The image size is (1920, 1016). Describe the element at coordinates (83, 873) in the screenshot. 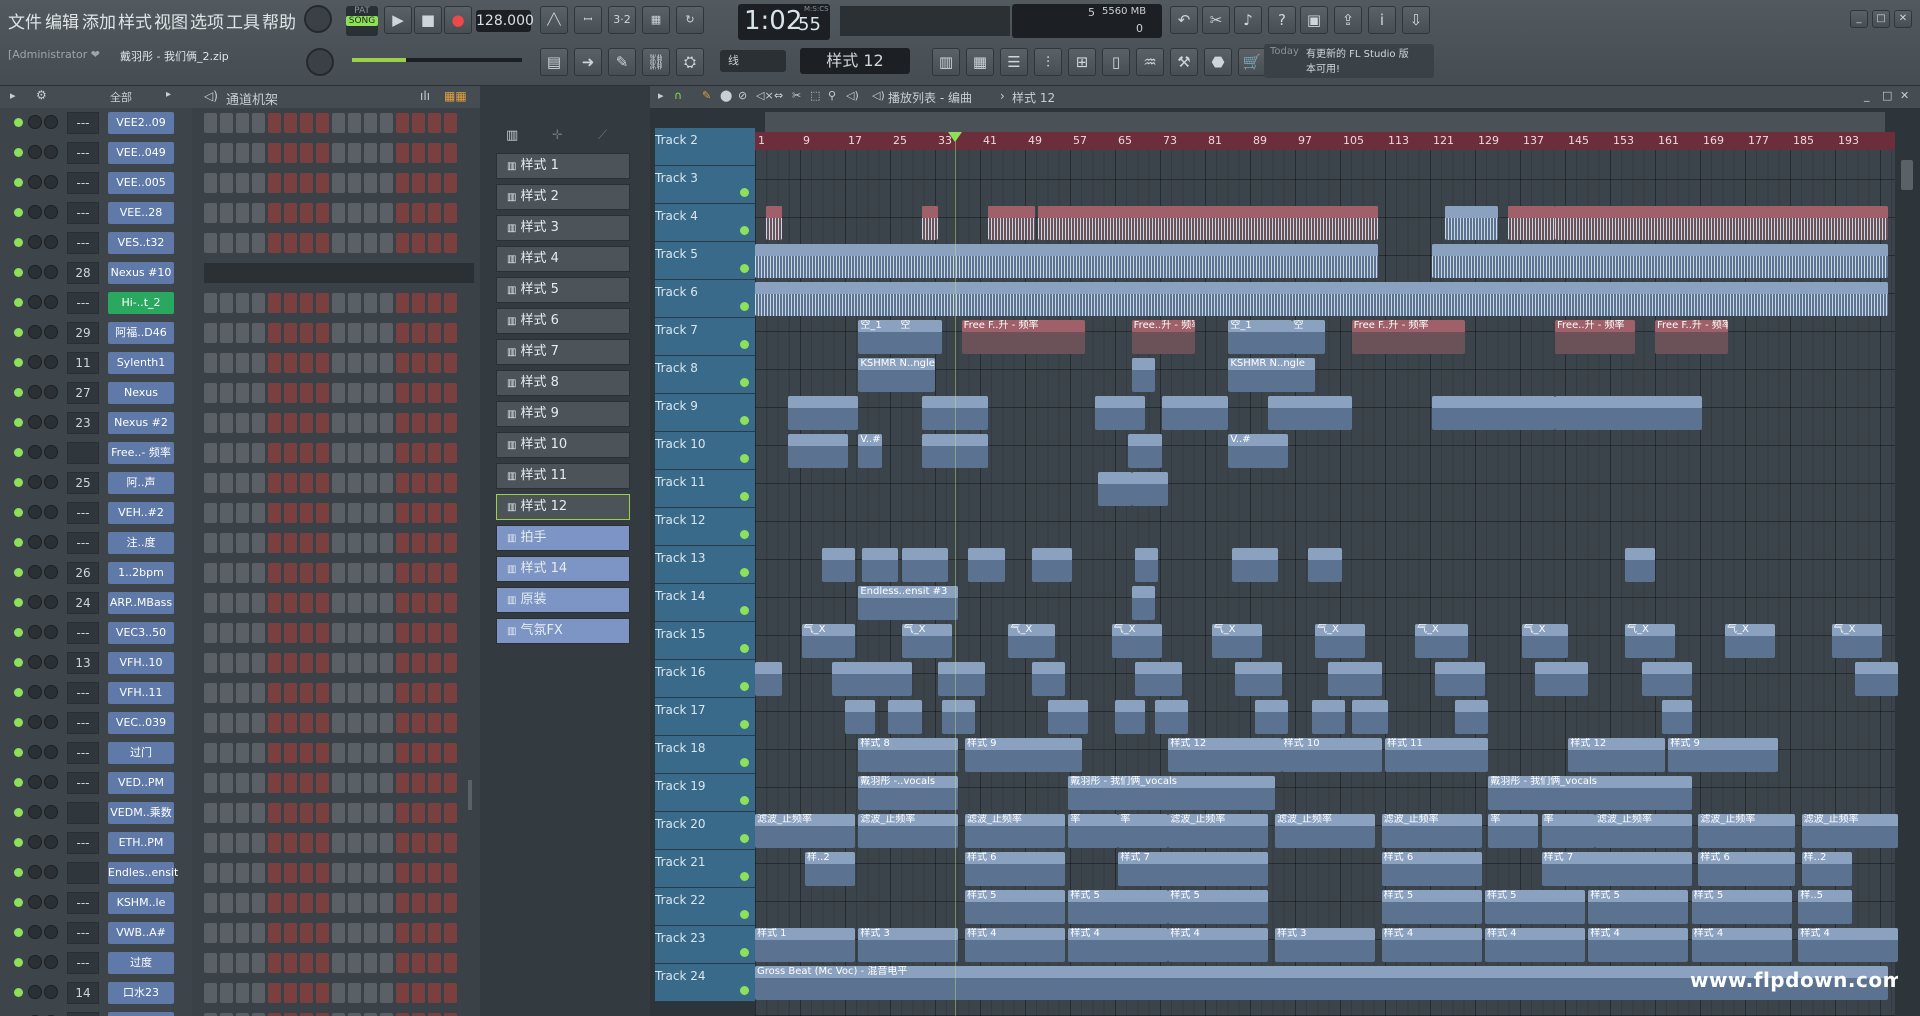

I see `channel-mixer-track` at that location.